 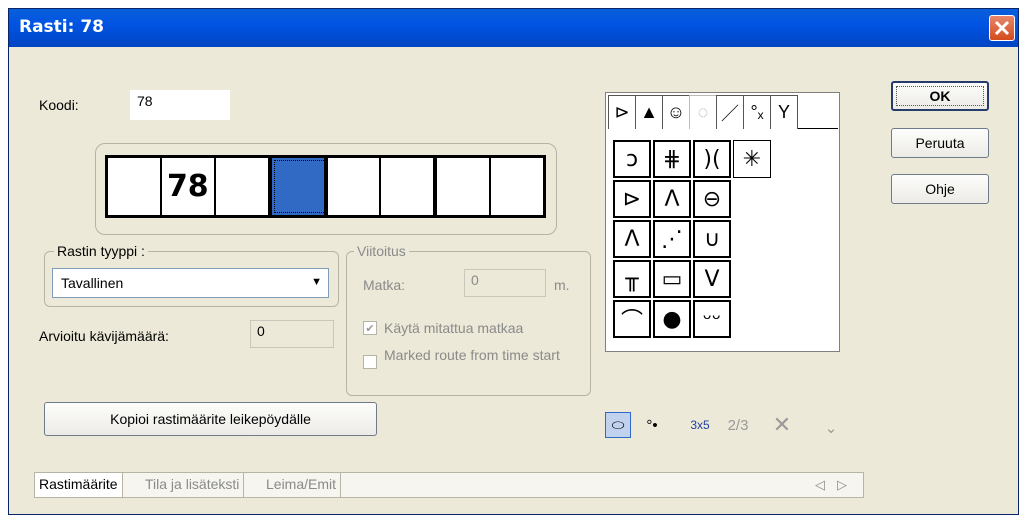 What do you see at coordinates (820, 485) in the screenshot?
I see `tab-scroll-left-icon: ◁` at bounding box center [820, 485].